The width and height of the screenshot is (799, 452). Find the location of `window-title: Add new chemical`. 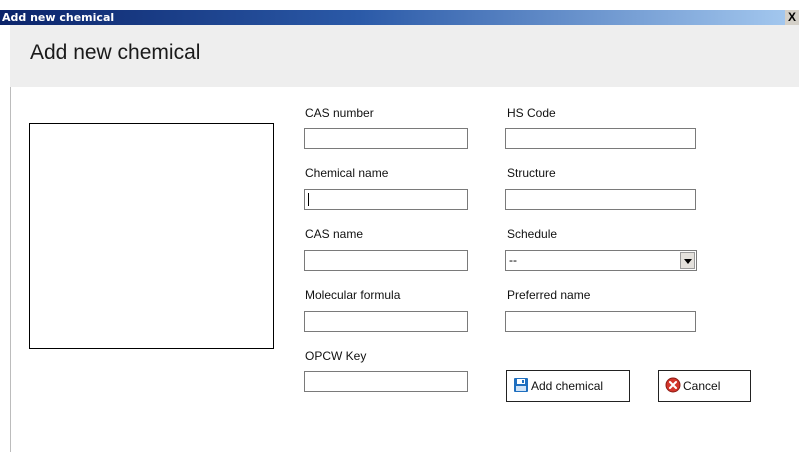

window-title: Add new chemical is located at coordinates (58, 17).